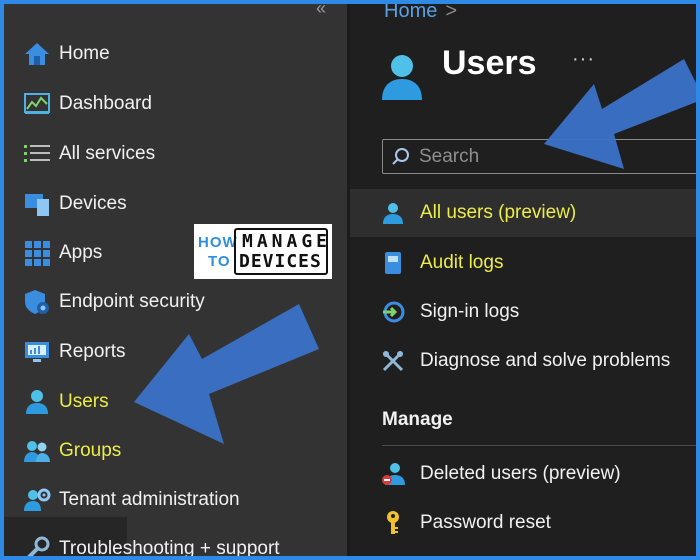  What do you see at coordinates (557, 157) in the screenshot?
I see `search-input` at bounding box center [557, 157].